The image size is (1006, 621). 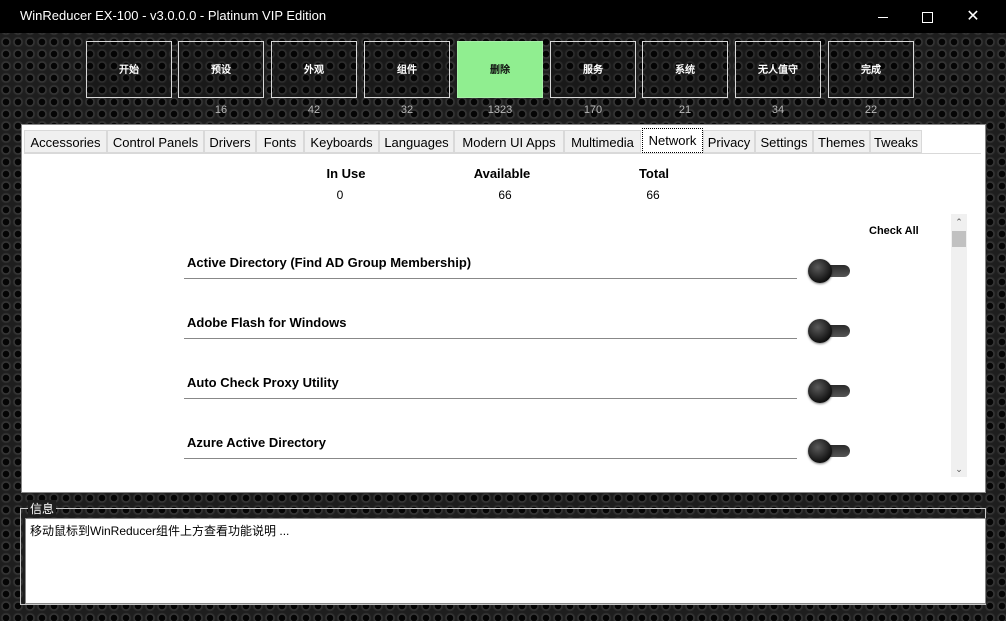 I want to click on total-label: Total, so click(x=654, y=173).